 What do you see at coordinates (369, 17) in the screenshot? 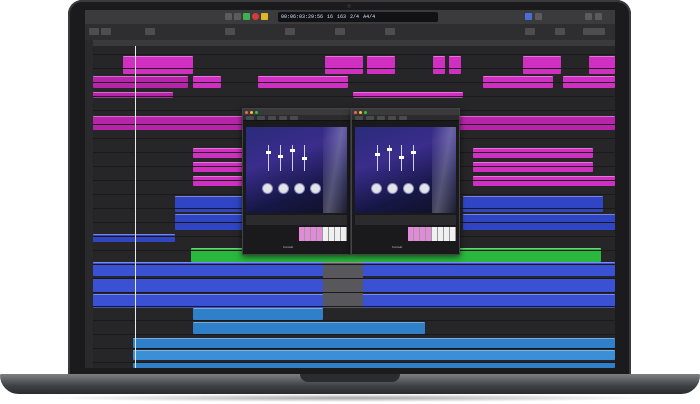
I see `lcd-key: A4/4` at bounding box center [369, 17].